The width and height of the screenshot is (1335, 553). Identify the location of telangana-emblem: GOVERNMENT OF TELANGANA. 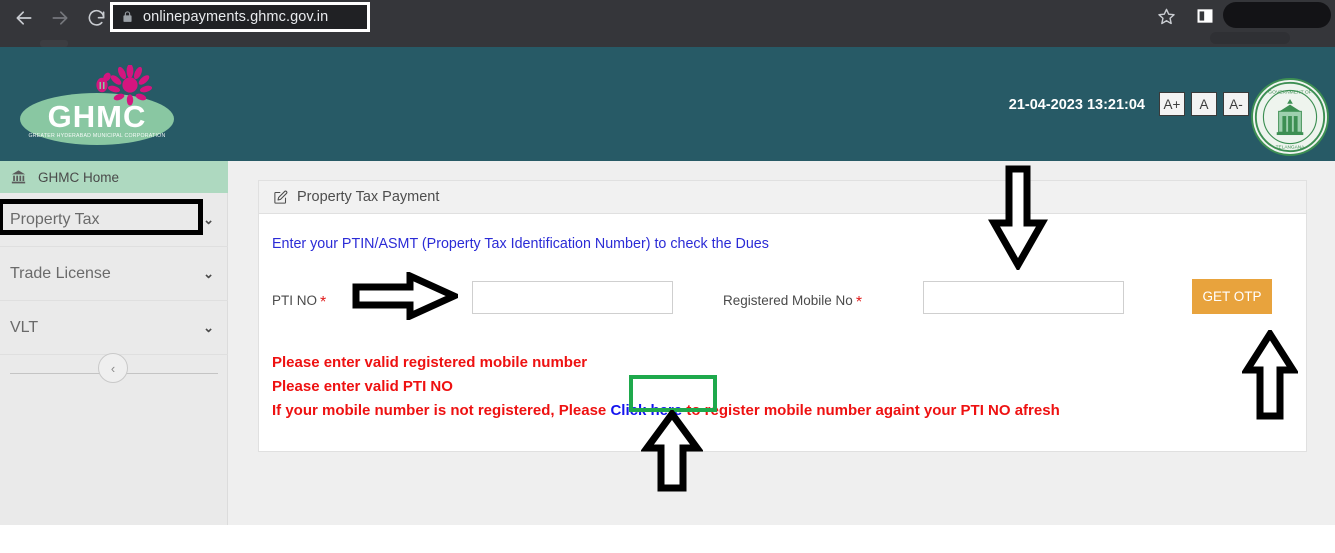
(1290, 117).